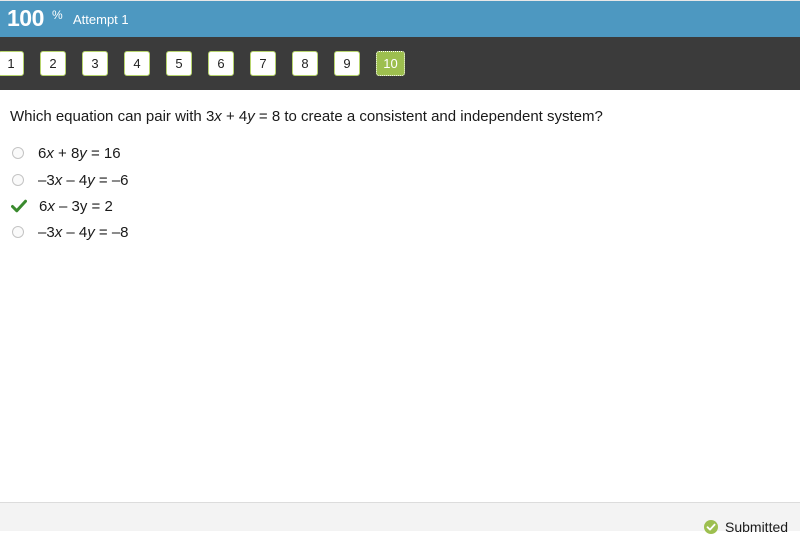  I want to click on question-var-y: y, so click(251, 116).